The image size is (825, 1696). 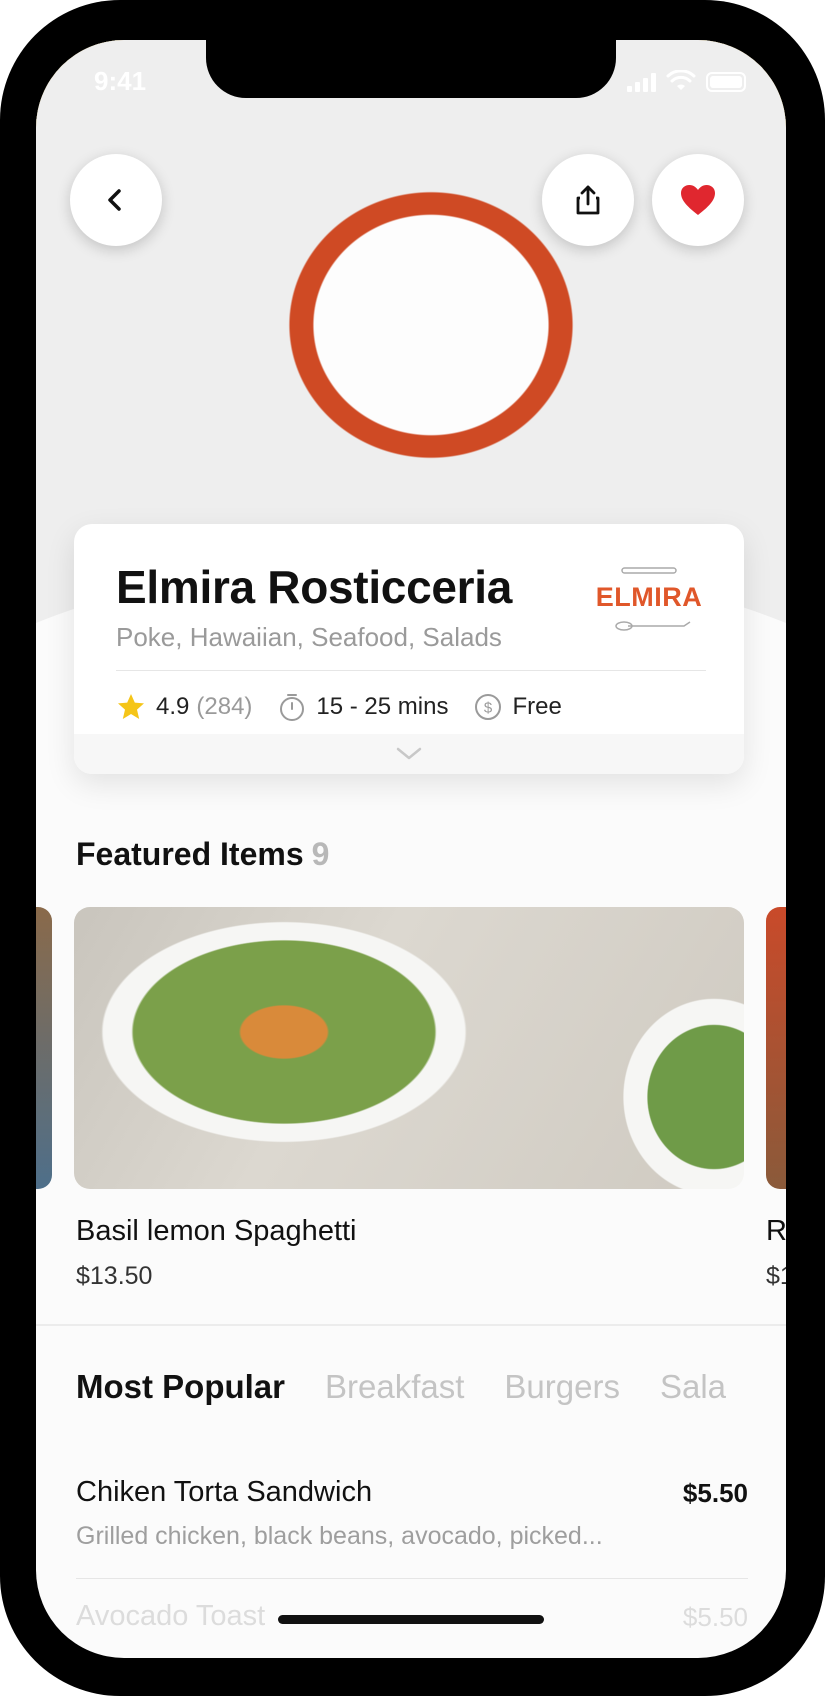 I want to click on battery-icon, so click(x=726, y=82).